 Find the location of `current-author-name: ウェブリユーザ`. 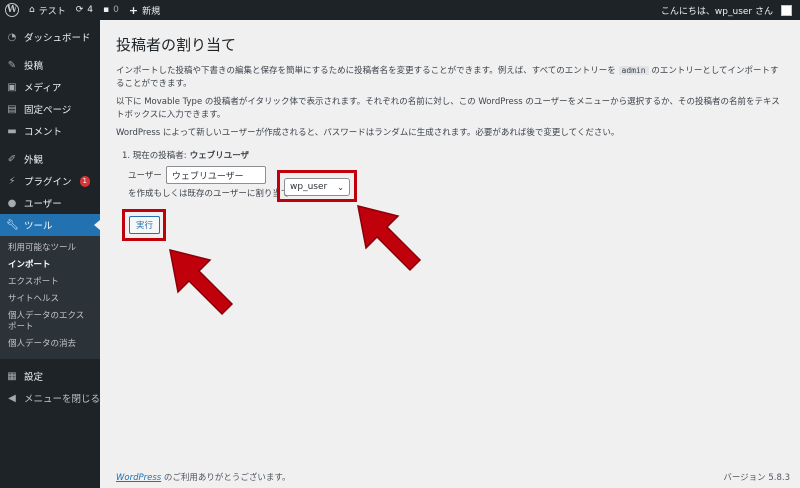

current-author-name: ウェブリユーザ is located at coordinates (219, 156).